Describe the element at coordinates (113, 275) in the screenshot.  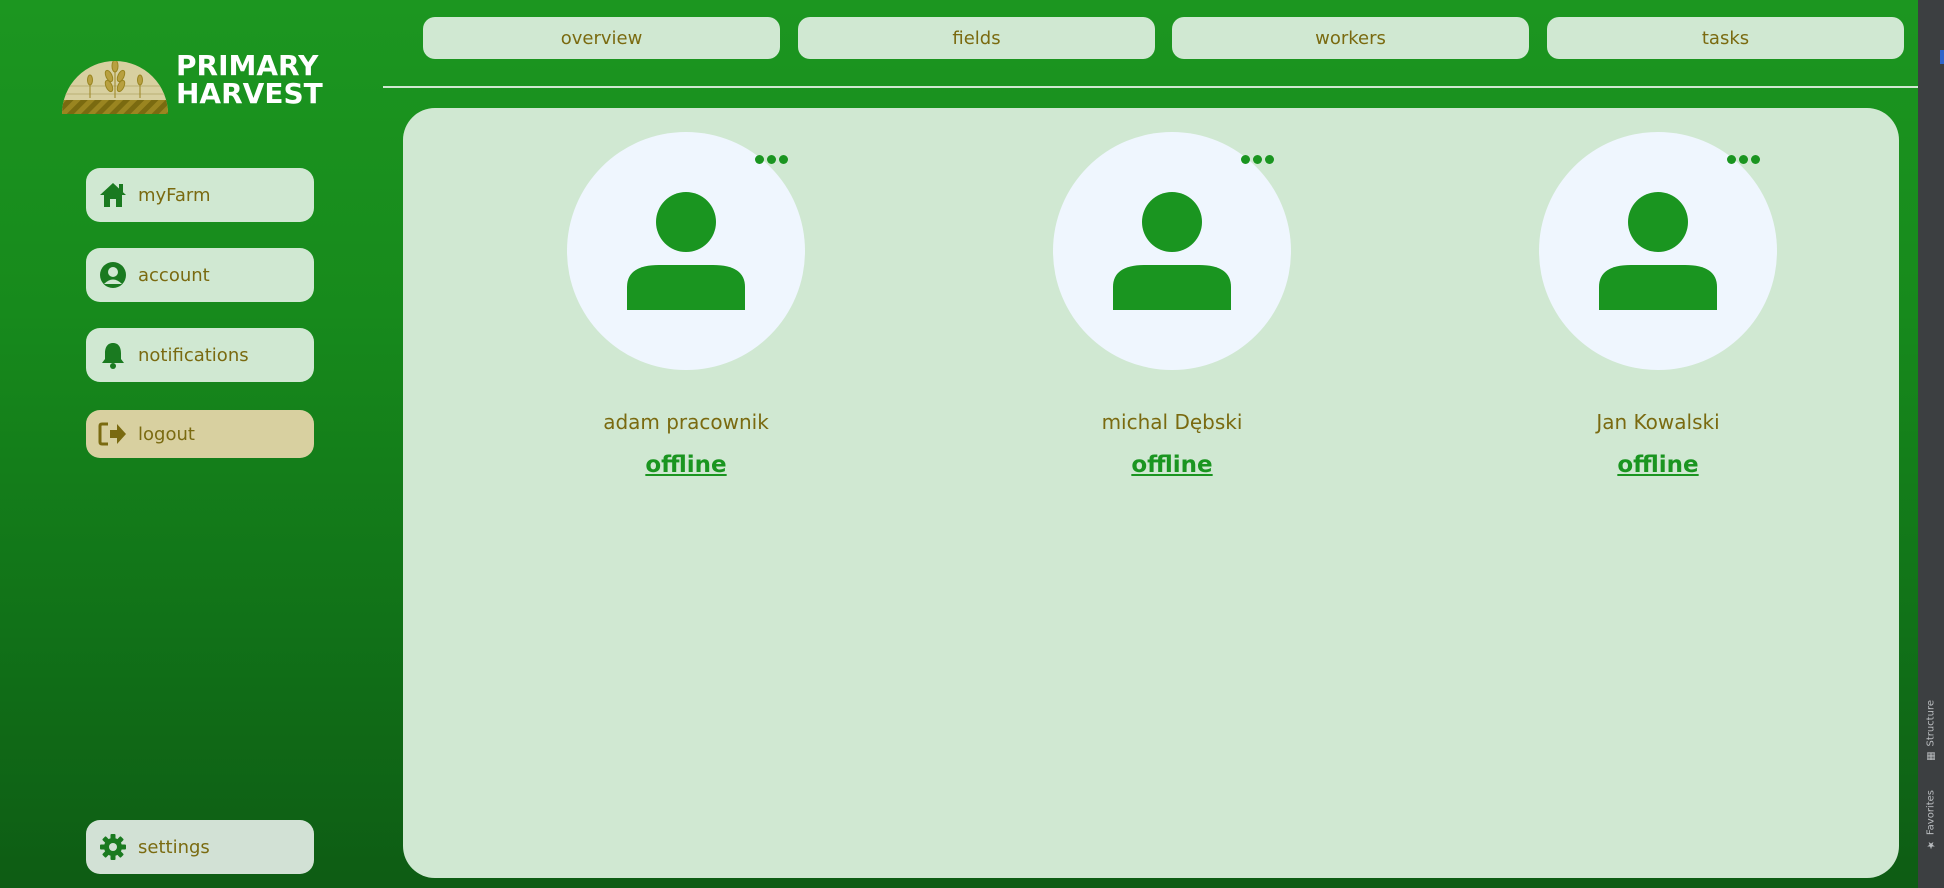
I see `user-circle-icon` at that location.